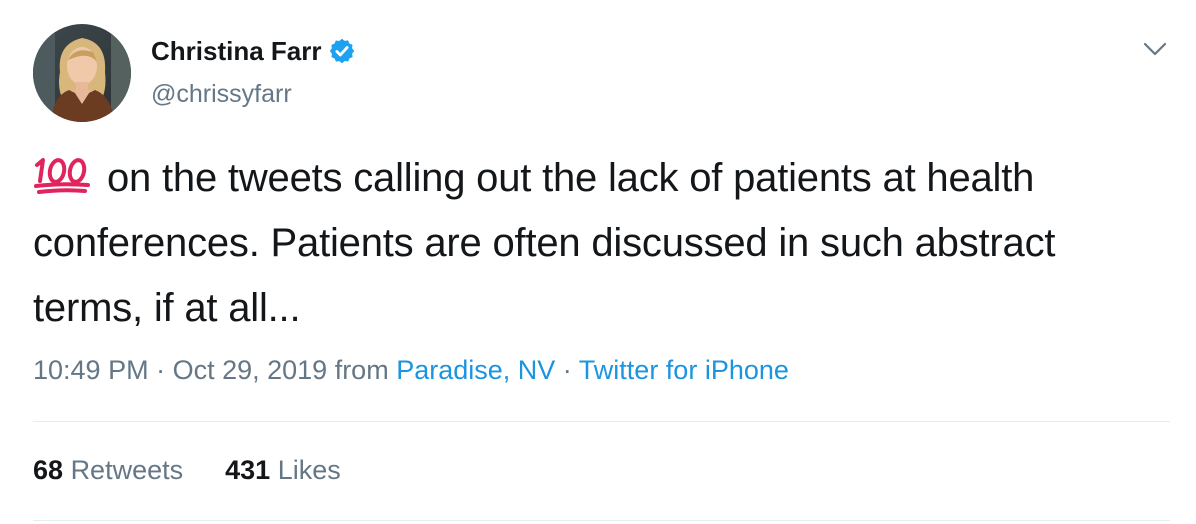  Describe the element at coordinates (221, 94) in the screenshot. I see `author-handle: @chrissyfarr` at that location.